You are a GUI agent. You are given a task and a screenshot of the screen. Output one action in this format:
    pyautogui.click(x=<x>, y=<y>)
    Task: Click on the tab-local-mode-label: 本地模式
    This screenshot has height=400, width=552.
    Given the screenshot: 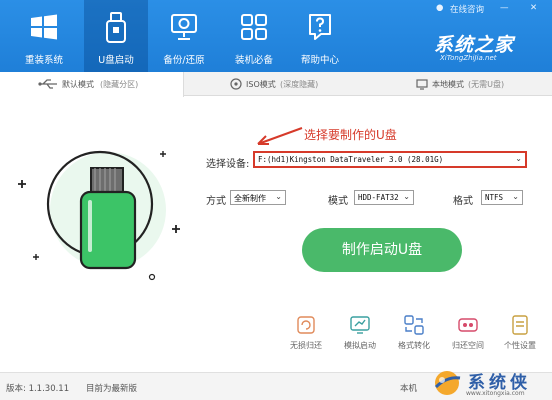 What is the action you would take?
    pyautogui.click(x=448, y=84)
    